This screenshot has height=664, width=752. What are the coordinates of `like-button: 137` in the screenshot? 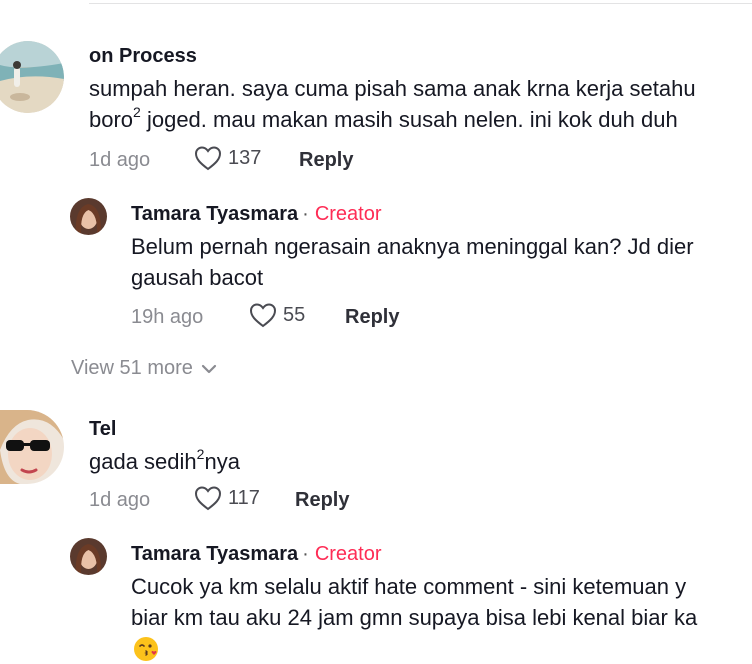 It's located at (227, 158).